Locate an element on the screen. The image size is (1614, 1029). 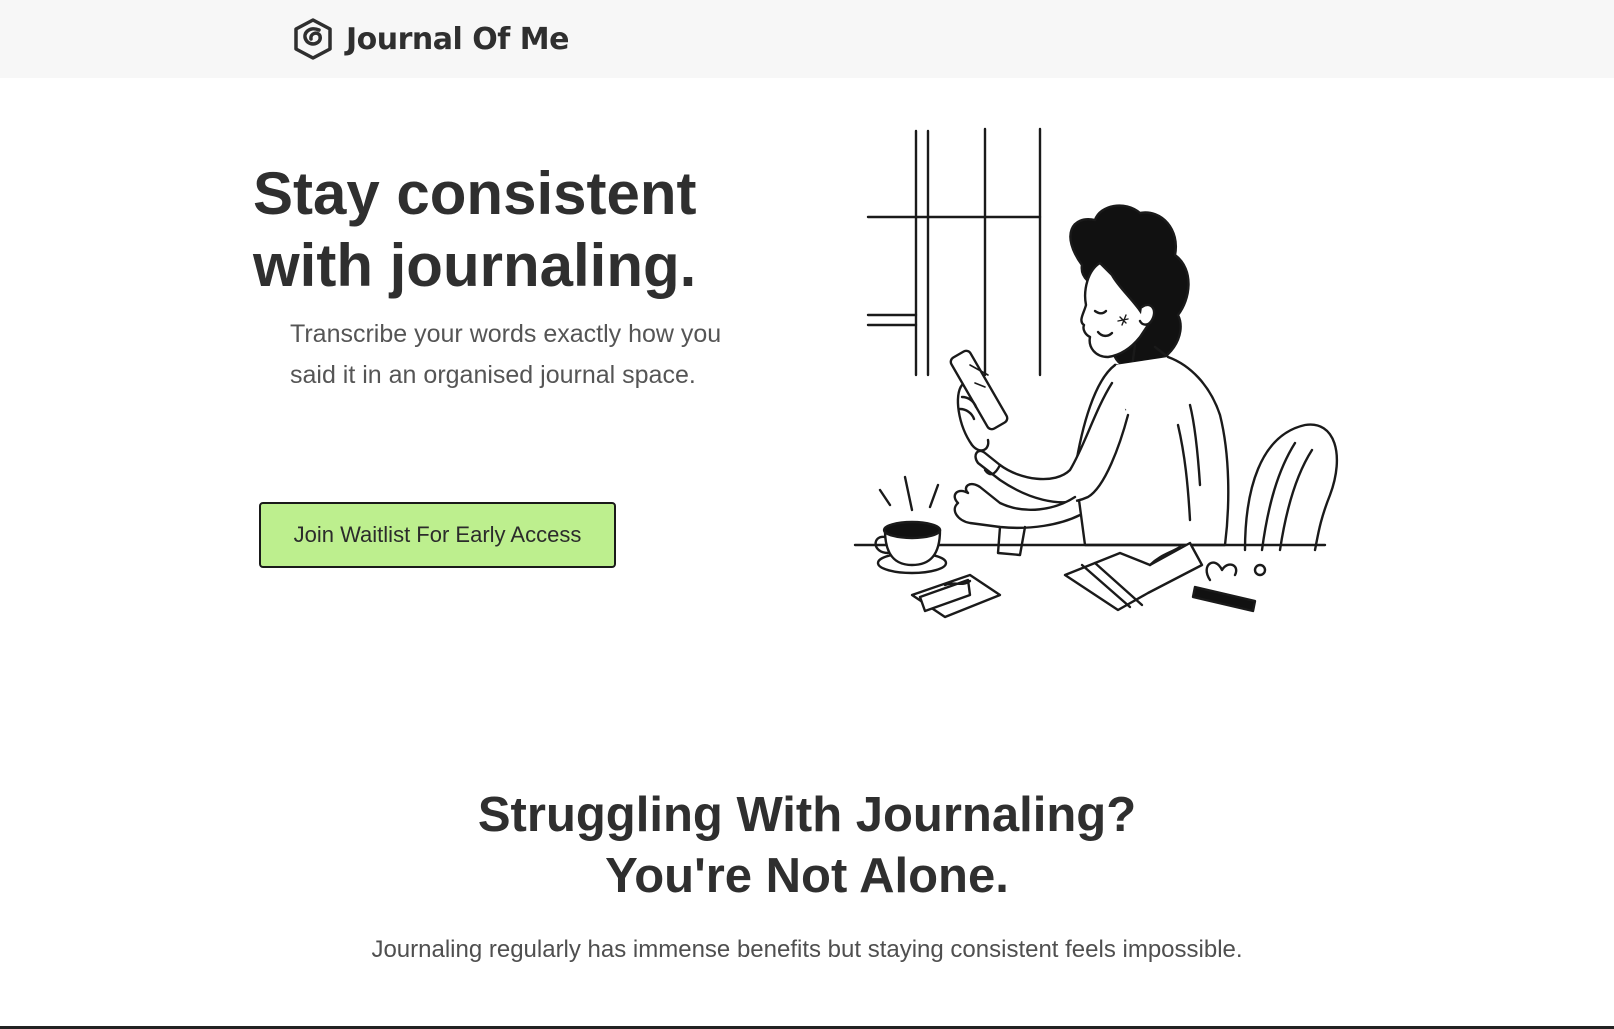
section-title-line1: Struggling With Journaling? is located at coordinates (807, 815).